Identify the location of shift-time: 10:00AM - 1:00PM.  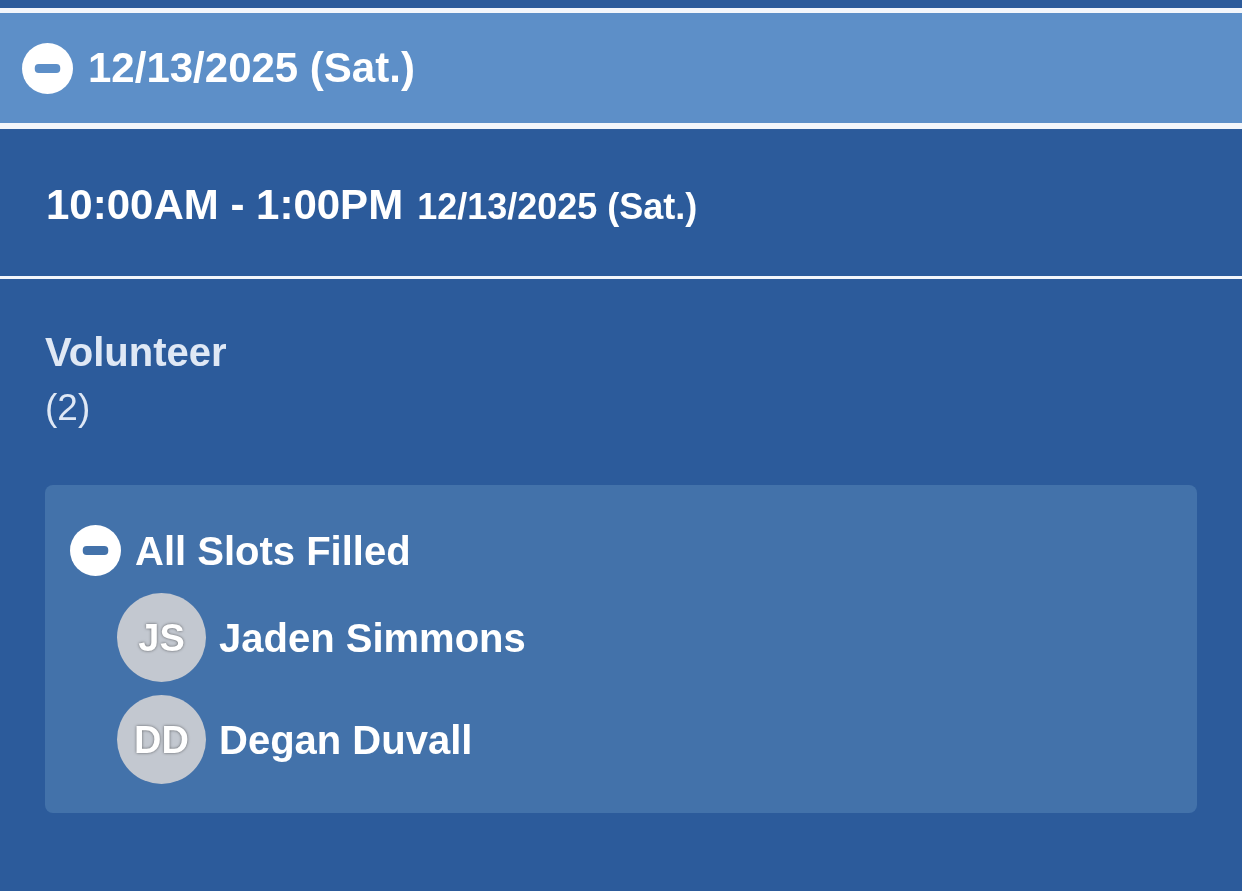
(225, 204).